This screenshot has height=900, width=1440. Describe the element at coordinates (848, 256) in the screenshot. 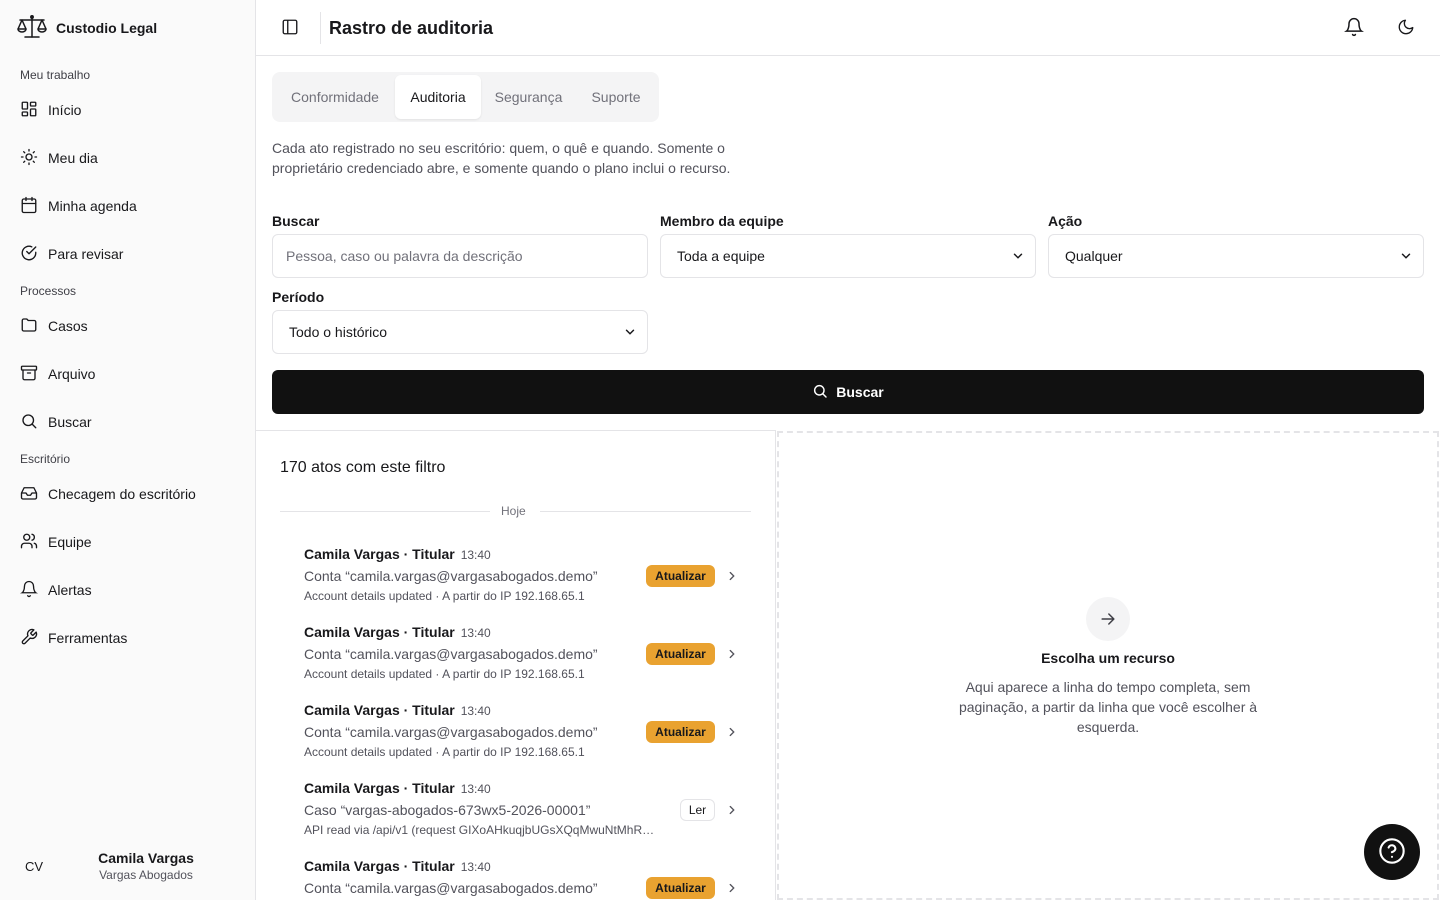

I see `member-select: Toda a equipe` at that location.